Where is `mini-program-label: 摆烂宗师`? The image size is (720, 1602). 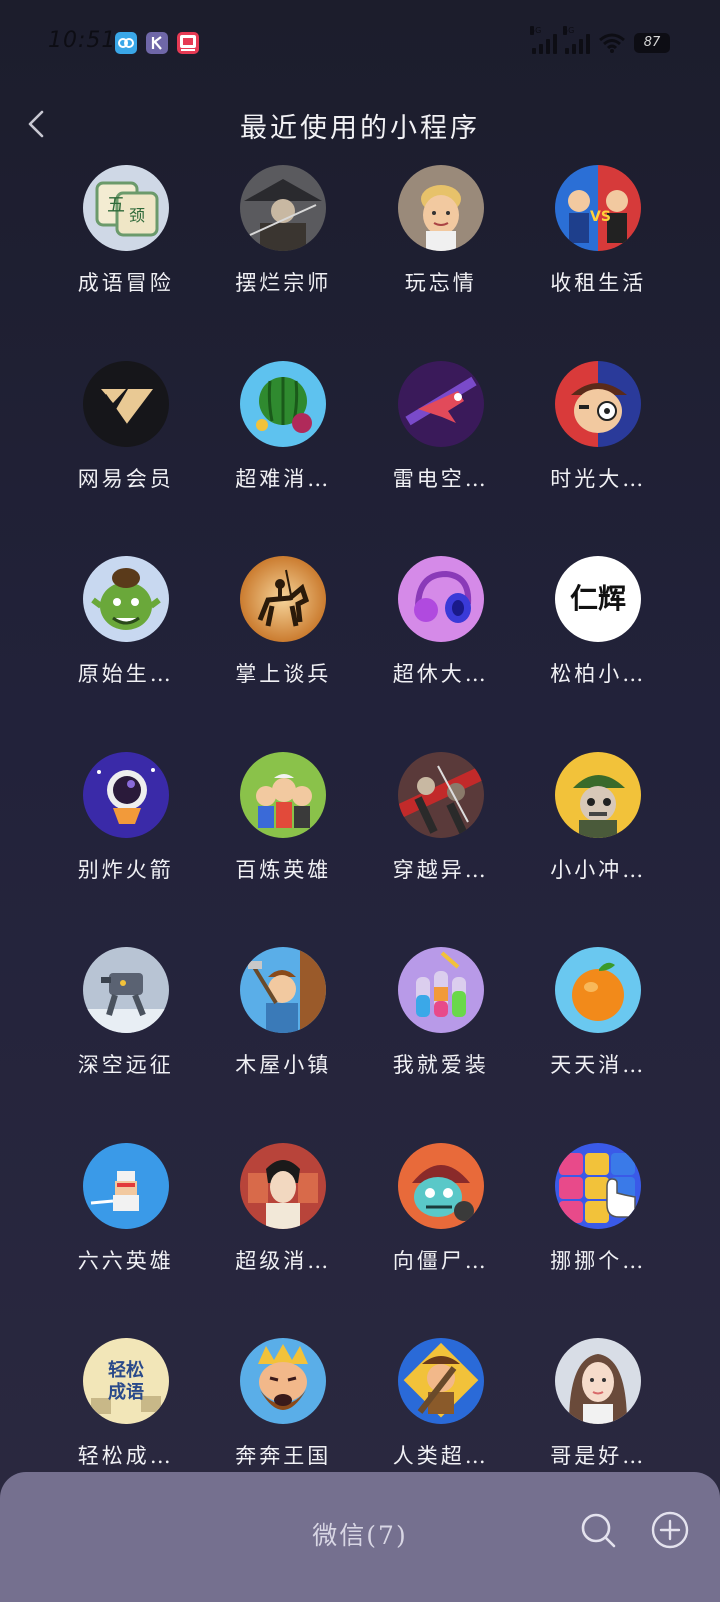 mini-program-label: 摆烂宗师 is located at coordinates (283, 283).